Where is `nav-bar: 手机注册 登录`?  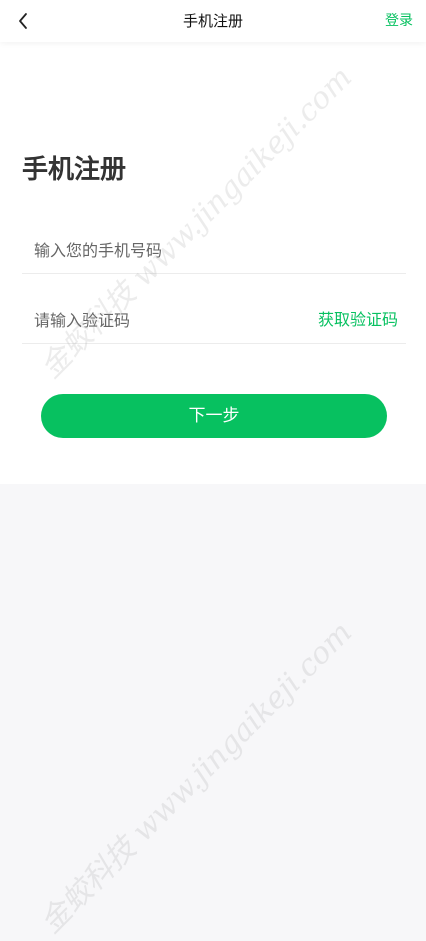 nav-bar: 手机注册 登录 is located at coordinates (213, 21).